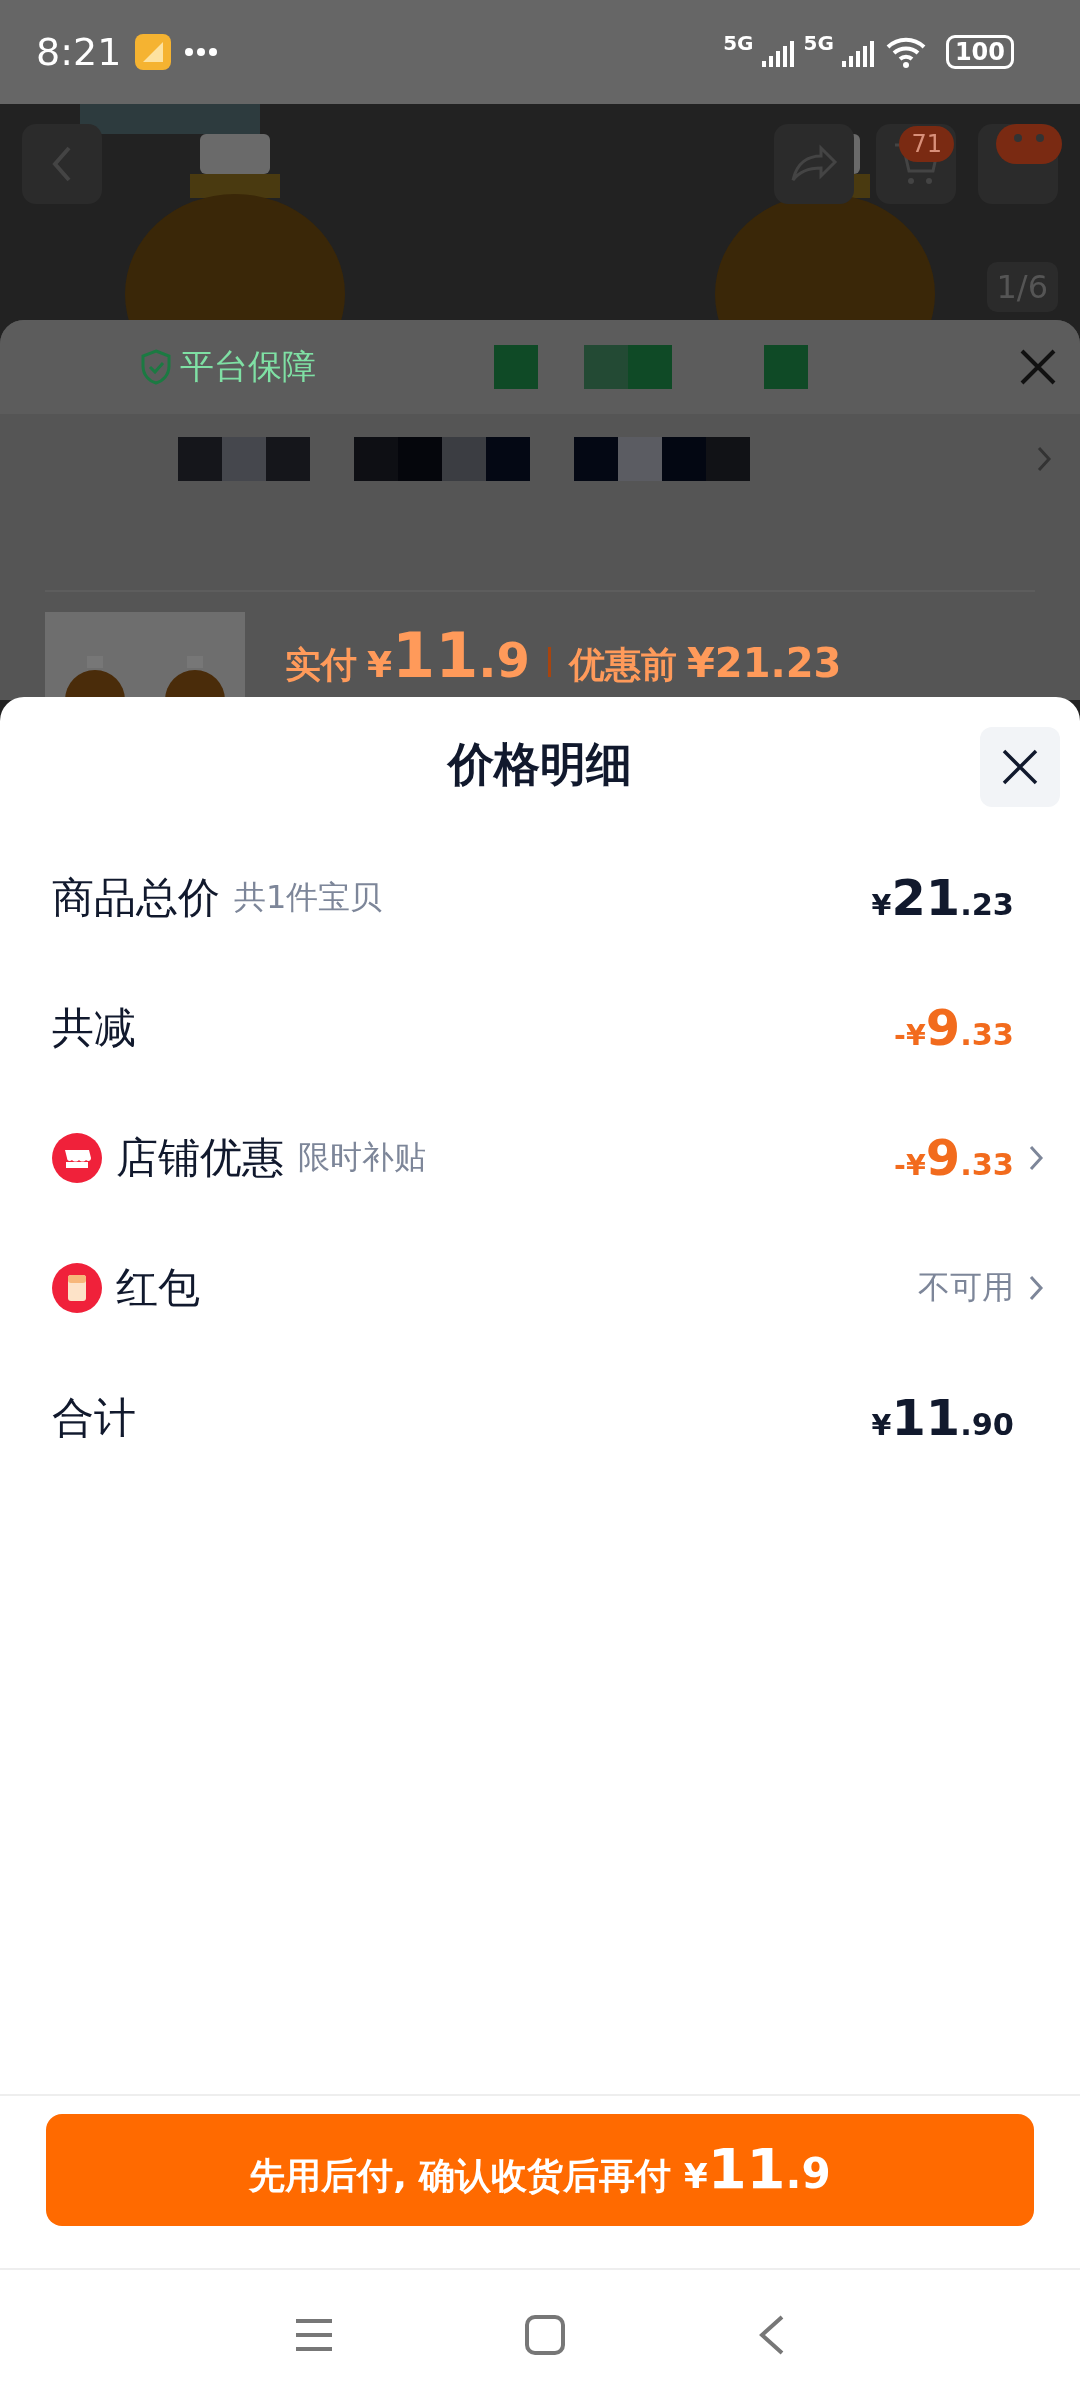  What do you see at coordinates (94, 1418) in the screenshot?
I see `row-label: 合计` at bounding box center [94, 1418].